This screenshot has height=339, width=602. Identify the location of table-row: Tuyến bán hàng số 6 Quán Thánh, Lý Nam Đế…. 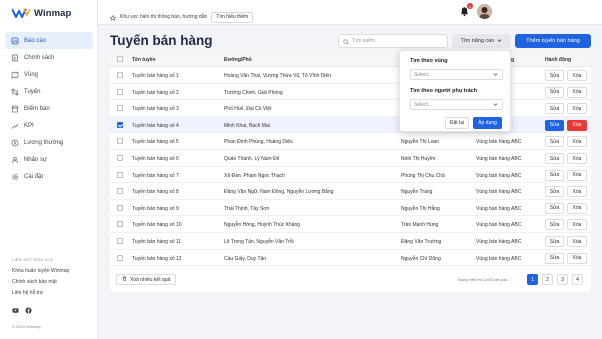
(350, 158).